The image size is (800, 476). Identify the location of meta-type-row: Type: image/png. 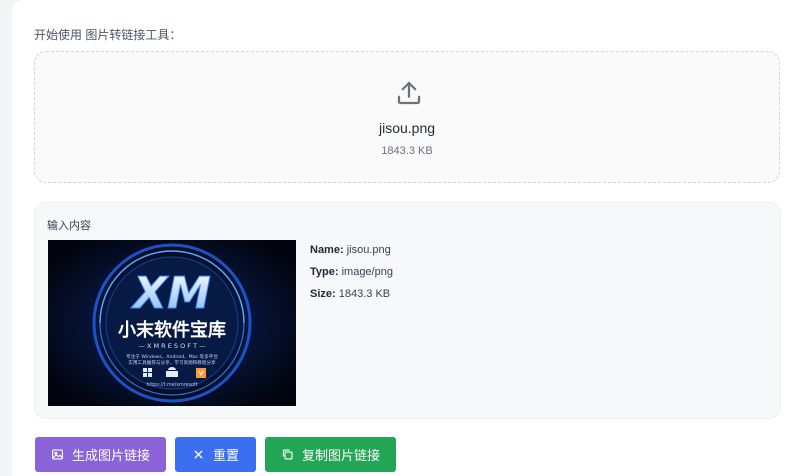
(351, 276).